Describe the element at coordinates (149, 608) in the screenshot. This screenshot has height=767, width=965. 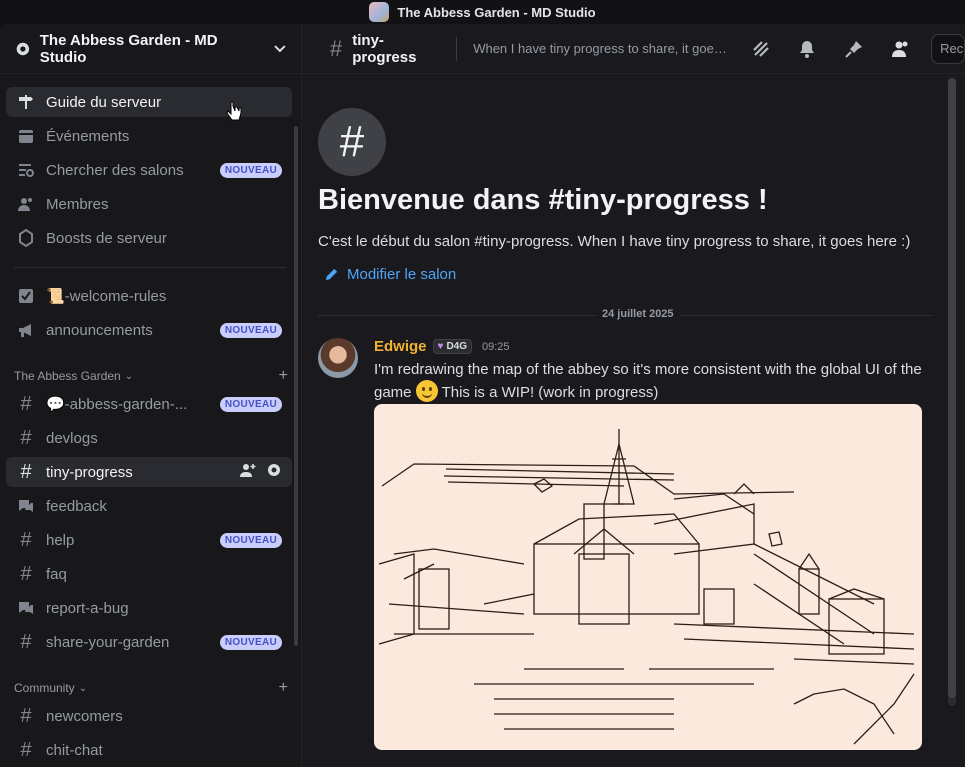
I see `channel-report-a-bug: report-a-bug` at that location.